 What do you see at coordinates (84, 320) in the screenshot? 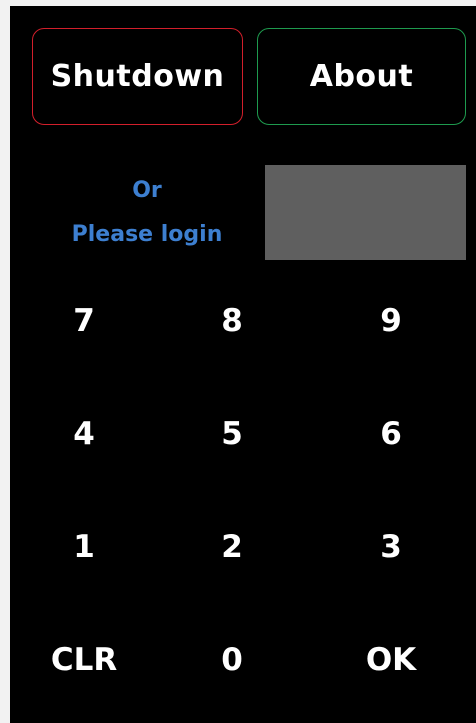
I see `key-7: 7` at bounding box center [84, 320].